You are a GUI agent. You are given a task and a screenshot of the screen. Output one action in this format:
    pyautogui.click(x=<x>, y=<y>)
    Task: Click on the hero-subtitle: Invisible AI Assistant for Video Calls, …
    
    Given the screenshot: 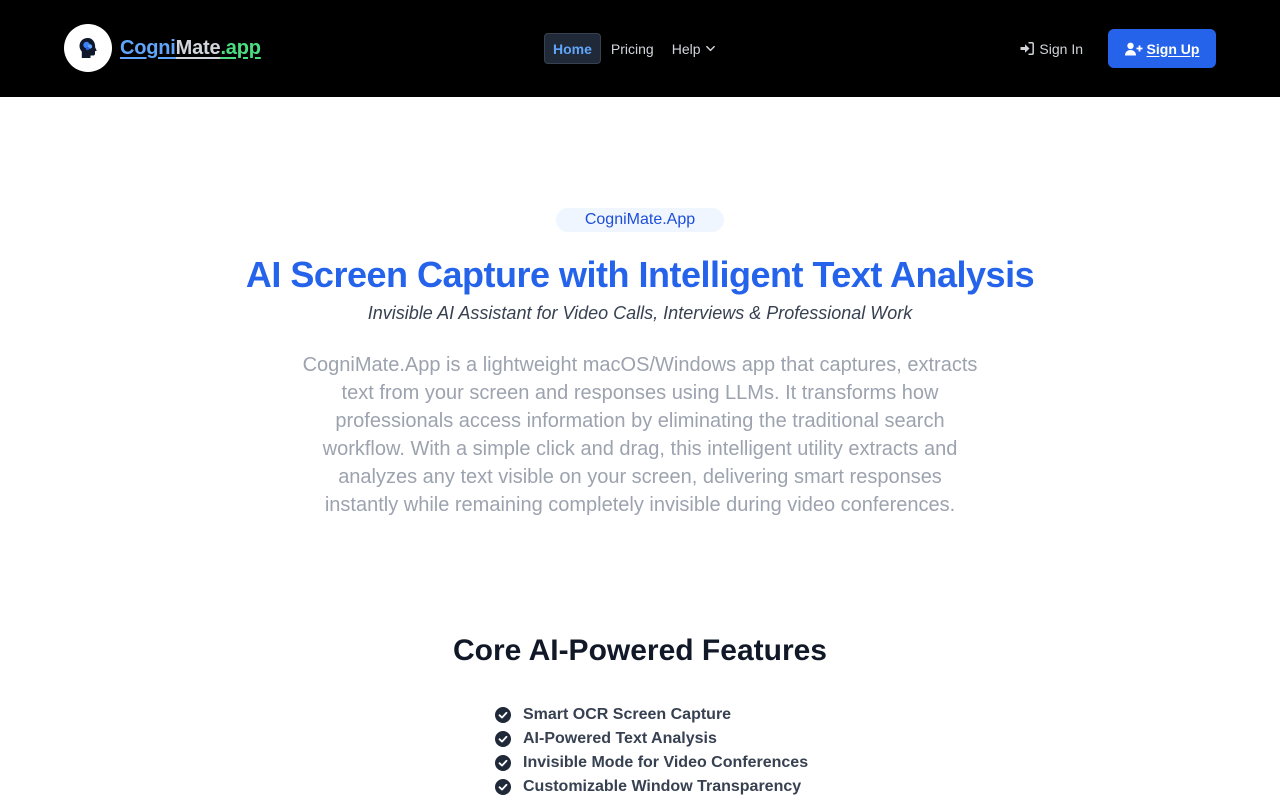 What is the action you would take?
    pyautogui.click(x=640, y=313)
    